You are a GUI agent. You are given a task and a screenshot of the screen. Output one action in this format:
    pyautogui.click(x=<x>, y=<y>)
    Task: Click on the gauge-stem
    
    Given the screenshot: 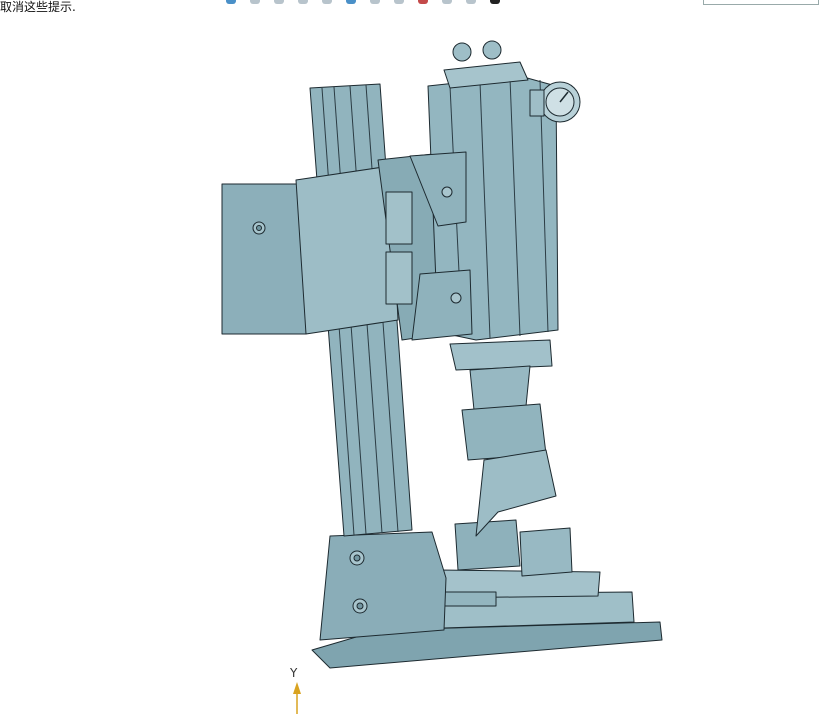 What is the action you would take?
    pyautogui.click(x=537, y=103)
    